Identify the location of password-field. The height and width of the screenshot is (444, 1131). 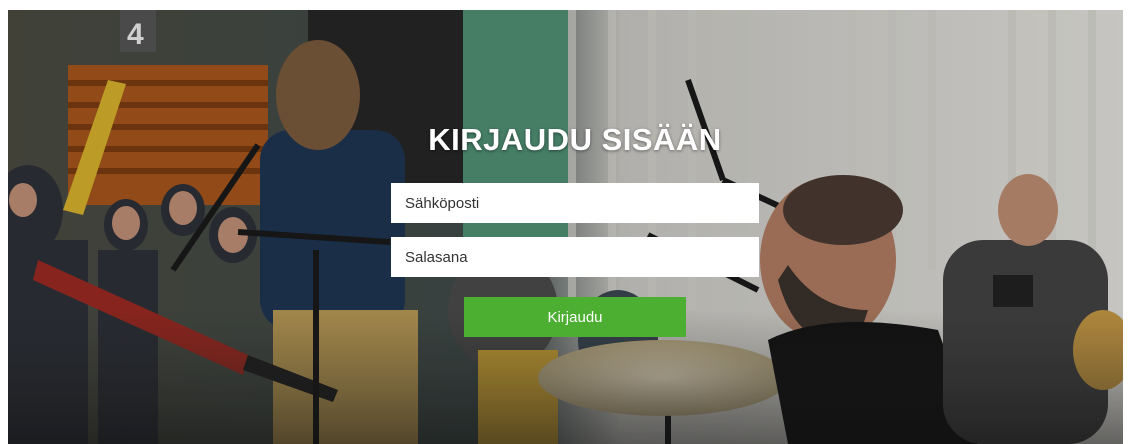
(575, 257).